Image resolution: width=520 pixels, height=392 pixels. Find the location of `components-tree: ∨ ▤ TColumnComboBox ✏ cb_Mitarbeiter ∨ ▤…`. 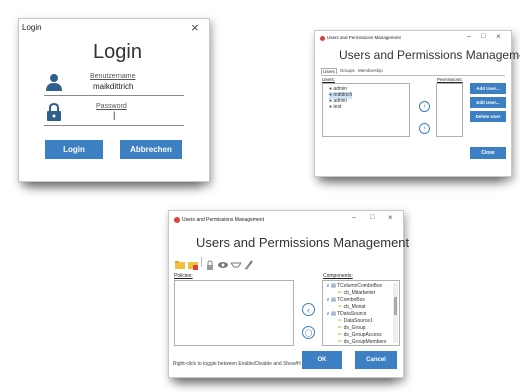

components-tree: ∨ ▤ TColumnComboBox ✏ cb_Mitarbeiter ∨ ▤… is located at coordinates (361, 313).